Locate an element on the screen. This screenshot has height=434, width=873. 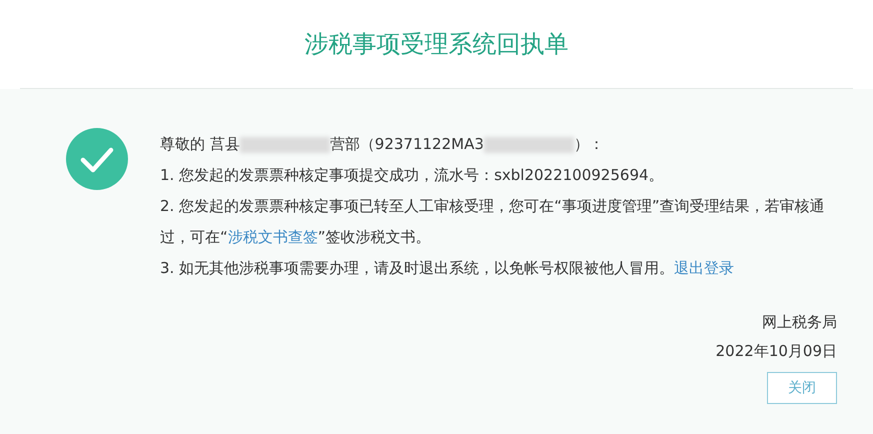
issue-date: 2022年10月09日 is located at coordinates (776, 351).